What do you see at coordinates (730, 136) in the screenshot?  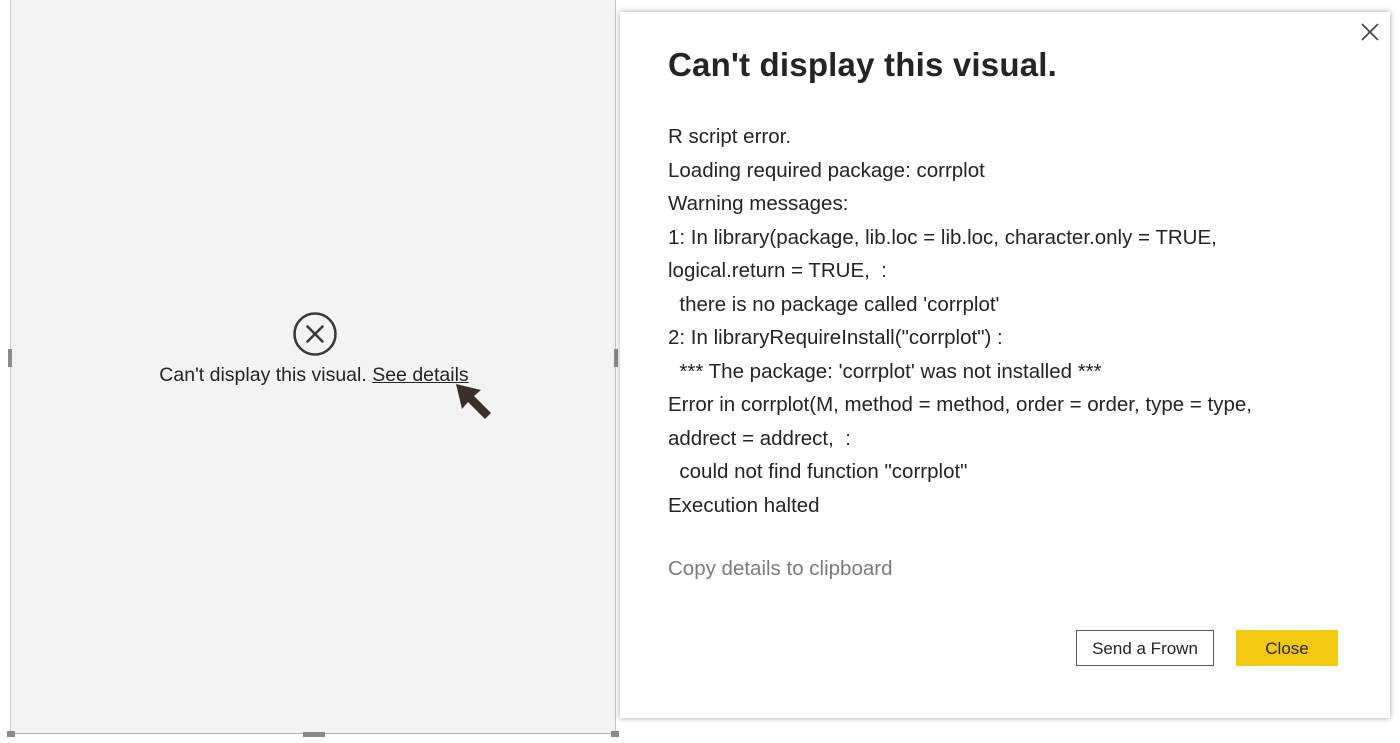 I see `error-detail-line: R script error.` at bounding box center [730, 136].